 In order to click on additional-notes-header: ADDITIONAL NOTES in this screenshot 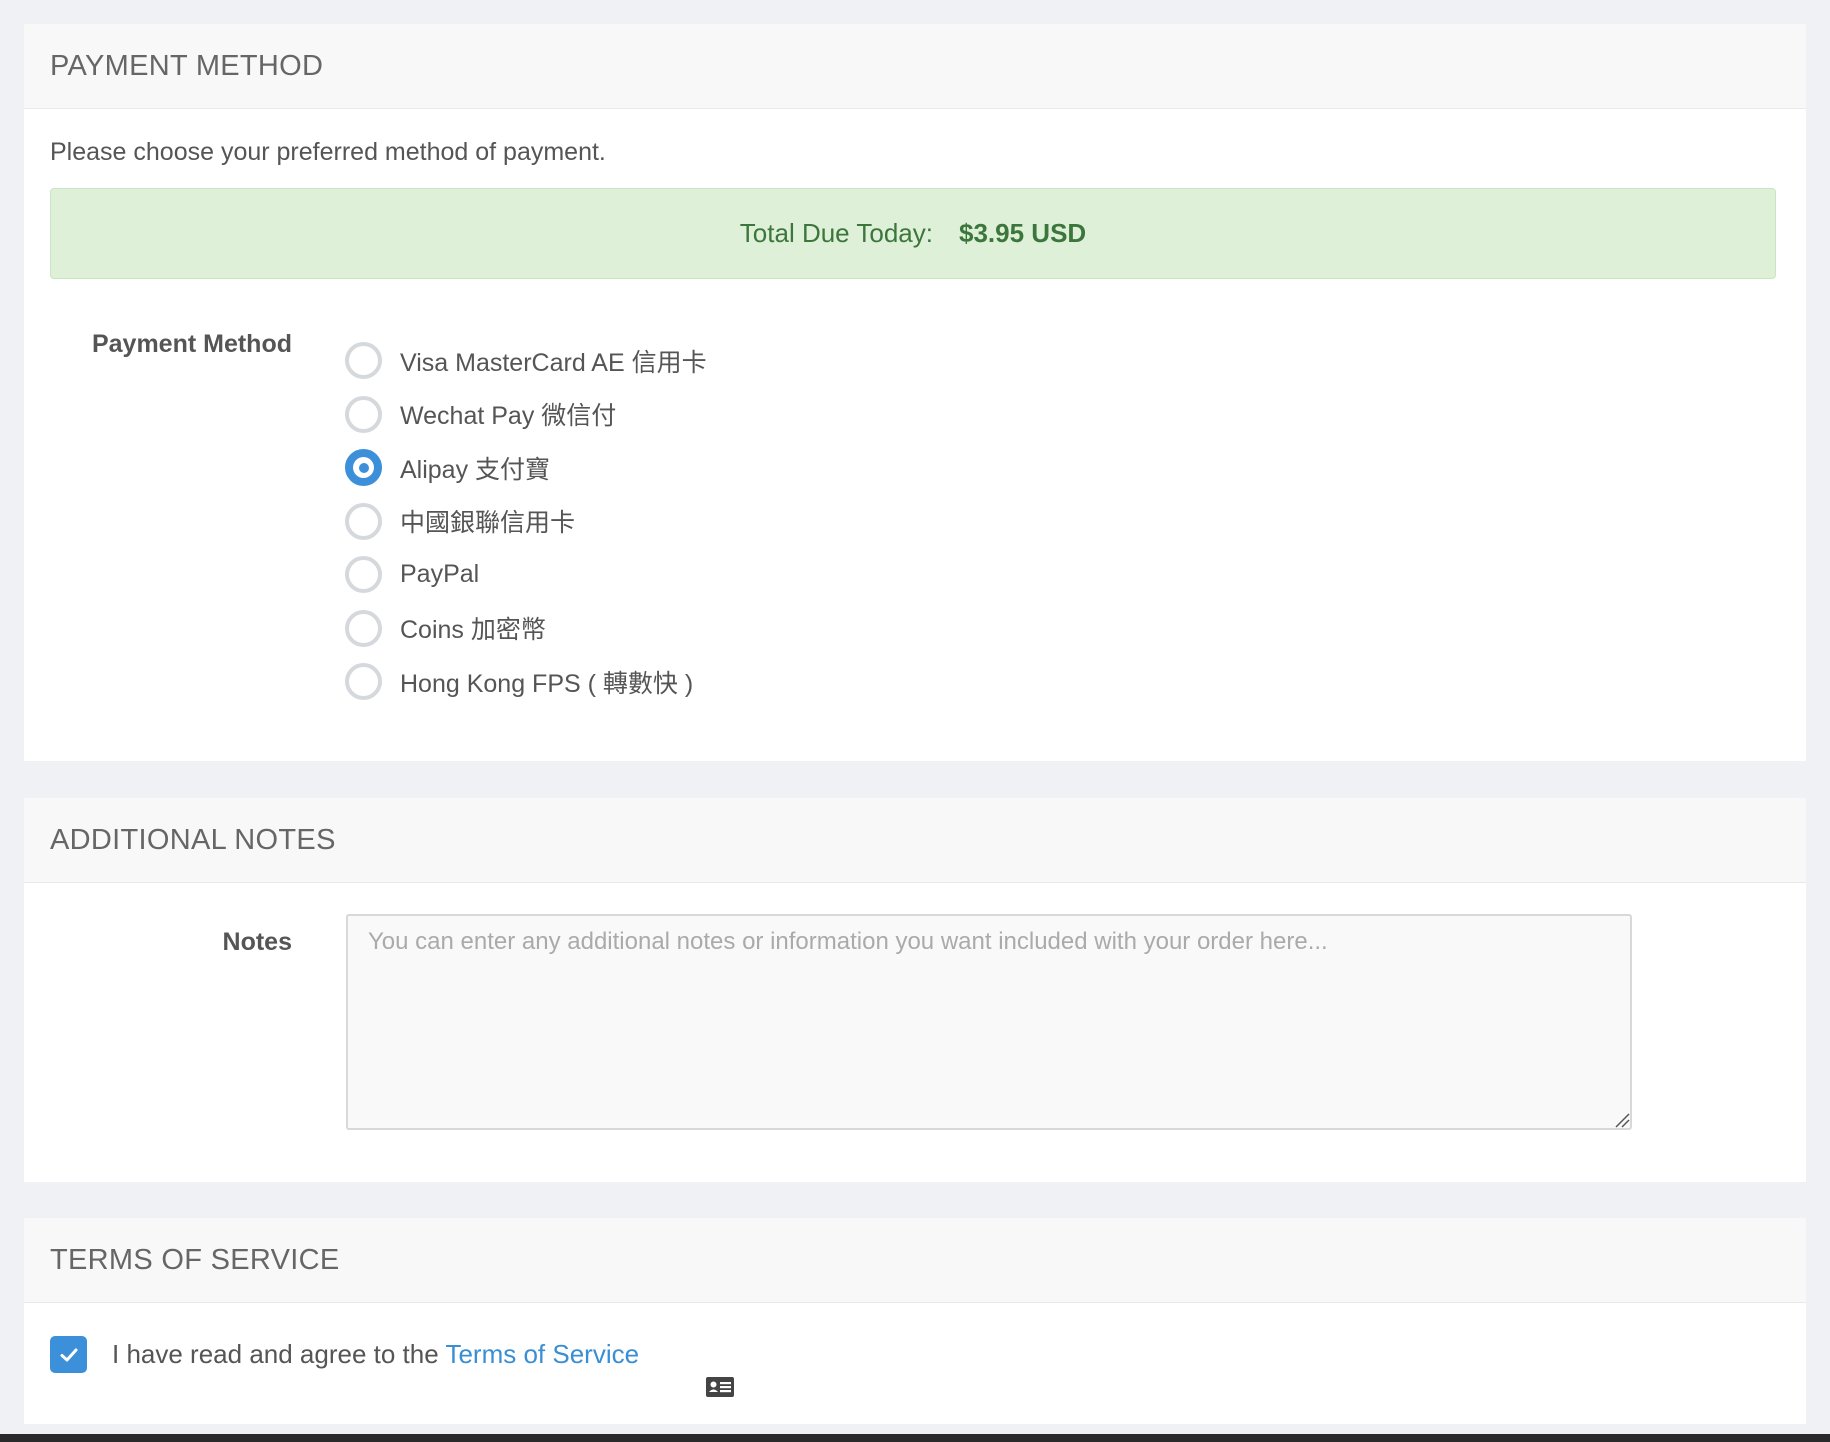, I will do `click(915, 840)`.